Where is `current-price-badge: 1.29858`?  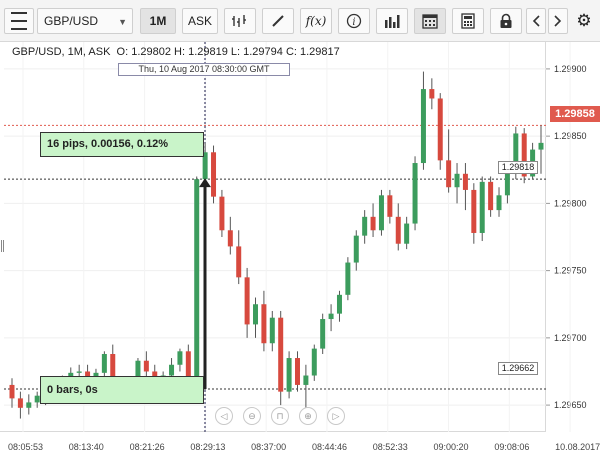
current-price-badge: 1.29858 is located at coordinates (575, 114).